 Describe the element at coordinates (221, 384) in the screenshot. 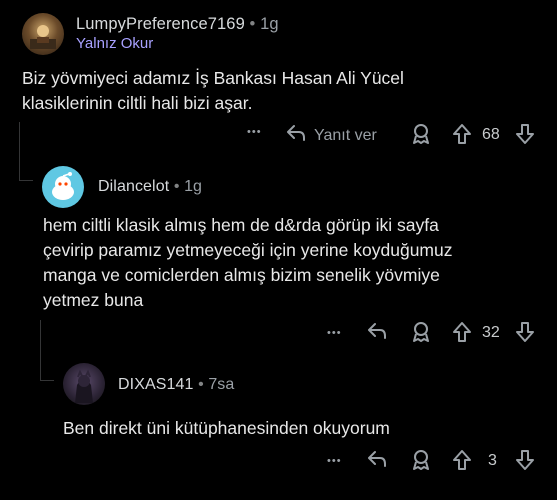

I see `timestamp: 7sa` at that location.